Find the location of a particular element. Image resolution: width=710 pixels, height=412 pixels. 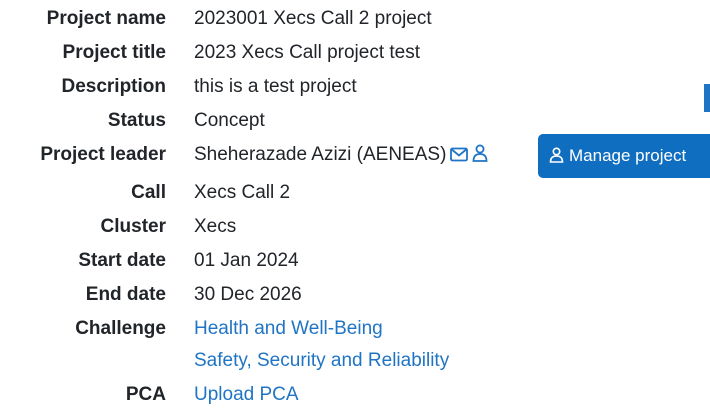

project-name-value: 2023001 Xecs Call 2 project is located at coordinates (313, 18).